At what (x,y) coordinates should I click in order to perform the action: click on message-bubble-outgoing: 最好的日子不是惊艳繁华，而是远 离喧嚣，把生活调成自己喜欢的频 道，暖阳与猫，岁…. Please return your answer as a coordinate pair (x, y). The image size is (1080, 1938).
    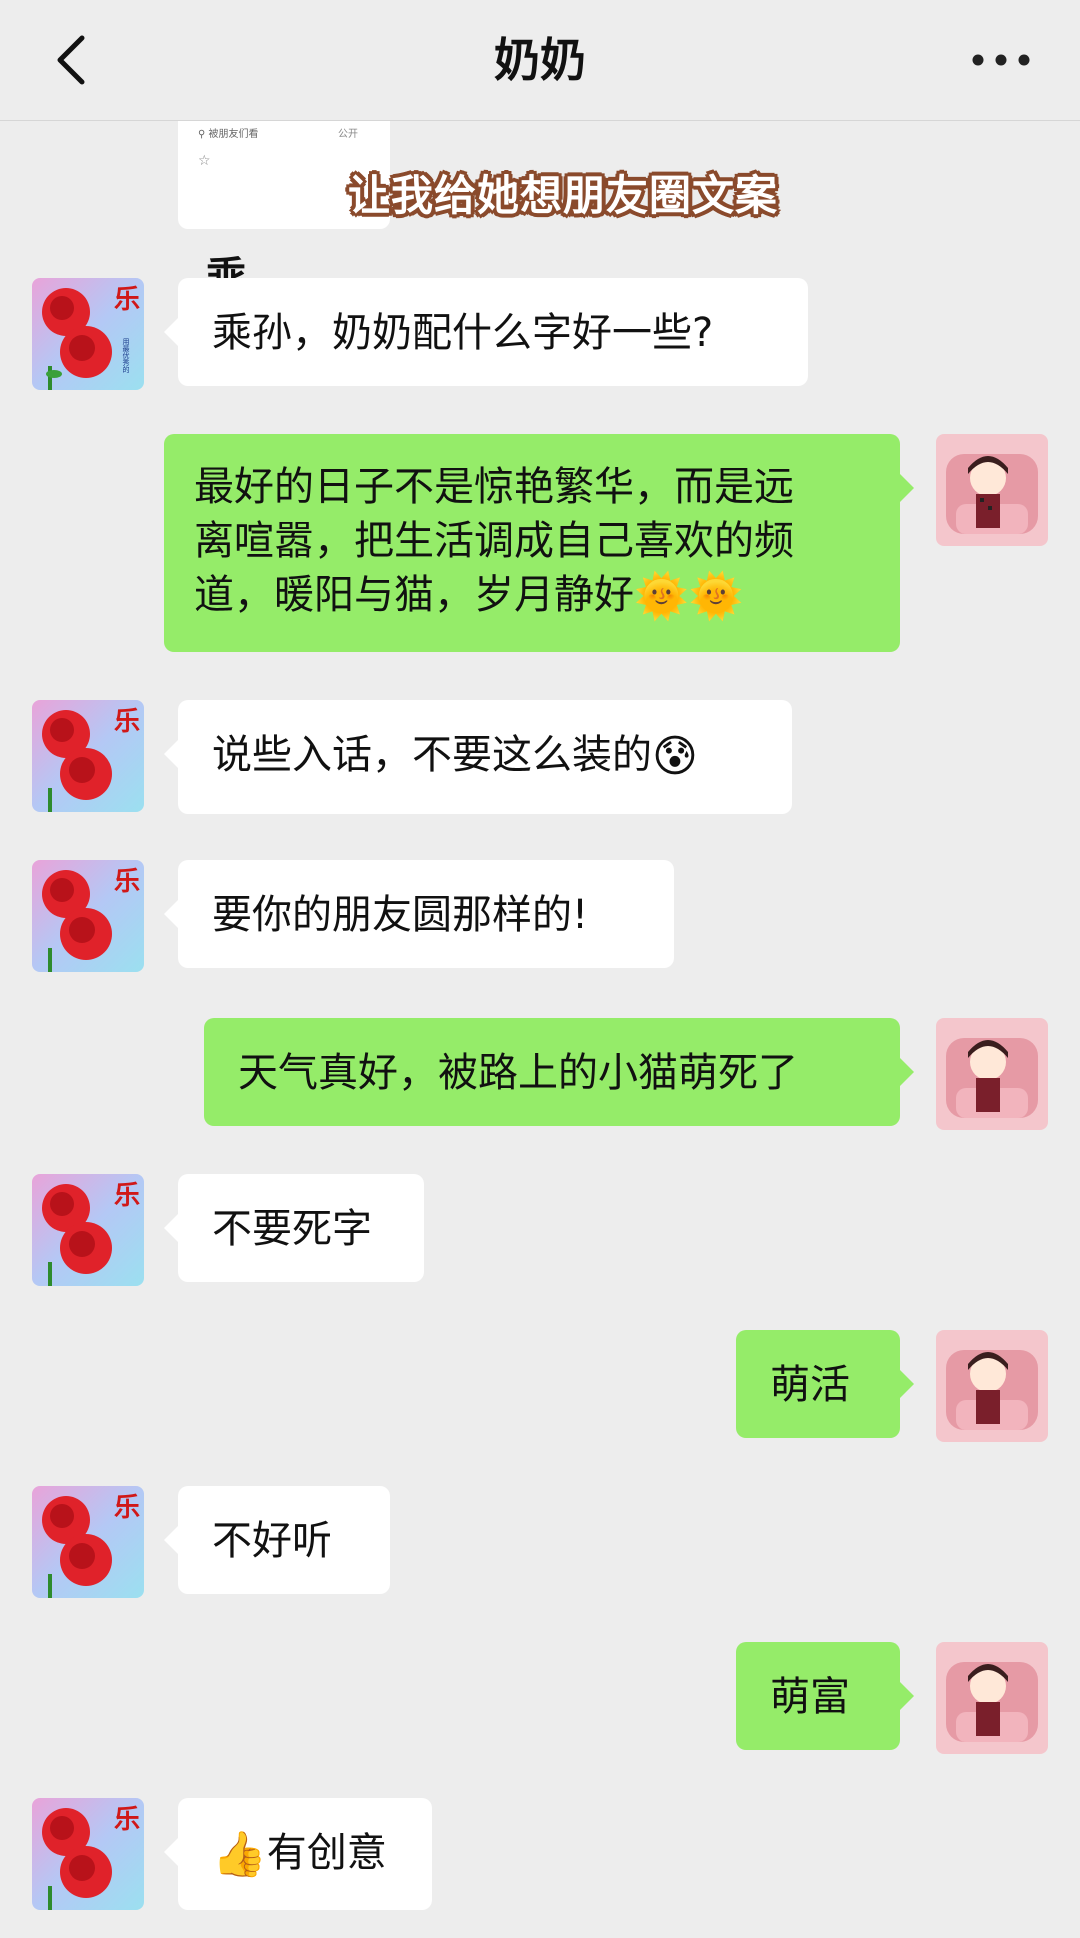
    Looking at the image, I should click on (539, 543).